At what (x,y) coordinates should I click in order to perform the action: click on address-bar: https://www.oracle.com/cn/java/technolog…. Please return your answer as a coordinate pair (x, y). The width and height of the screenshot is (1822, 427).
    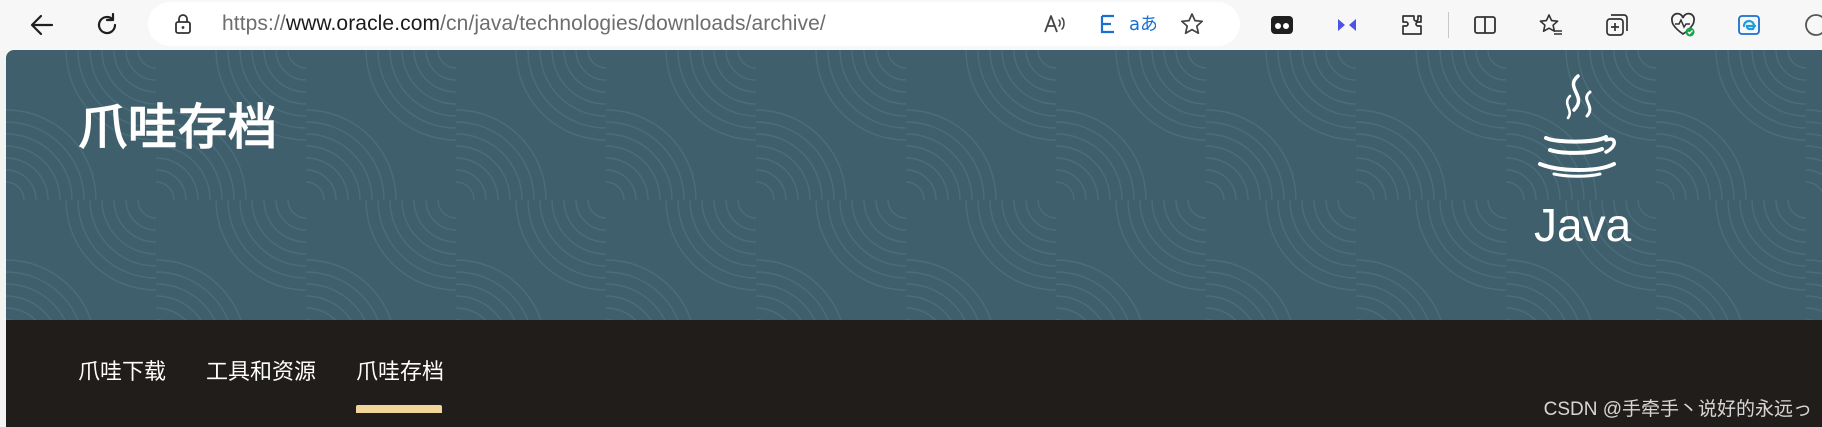
    Looking at the image, I should click on (694, 24).